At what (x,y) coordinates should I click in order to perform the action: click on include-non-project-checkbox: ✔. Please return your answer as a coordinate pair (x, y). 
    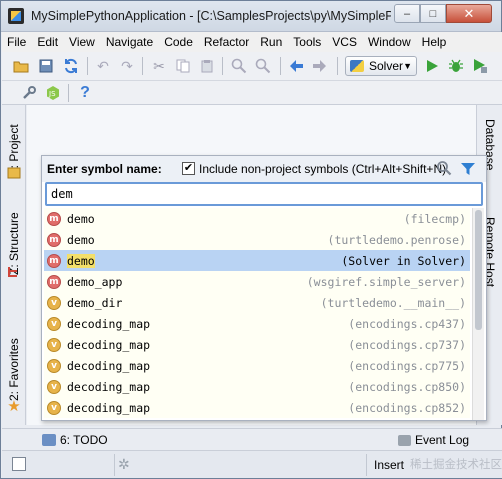
    Looking at the image, I should click on (188, 168).